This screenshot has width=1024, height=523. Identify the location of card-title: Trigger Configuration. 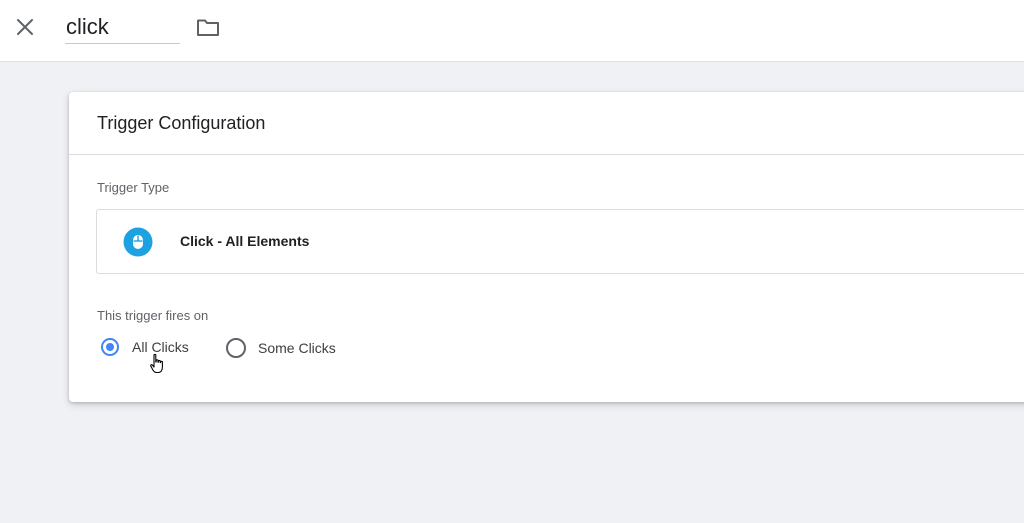
(181, 123).